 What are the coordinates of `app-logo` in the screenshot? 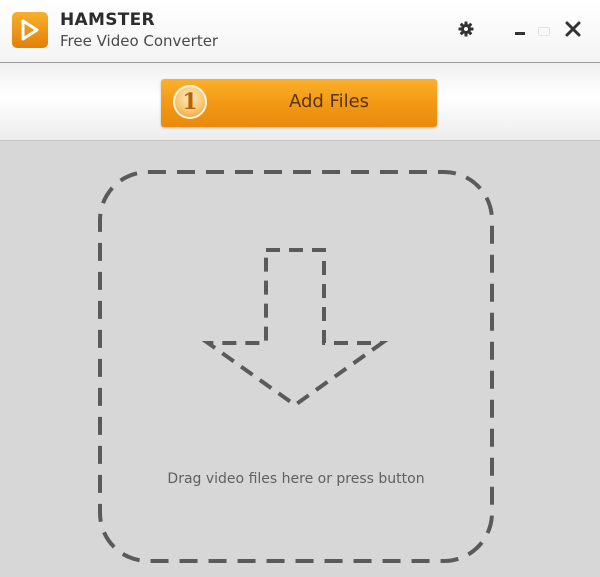 It's located at (30, 30).